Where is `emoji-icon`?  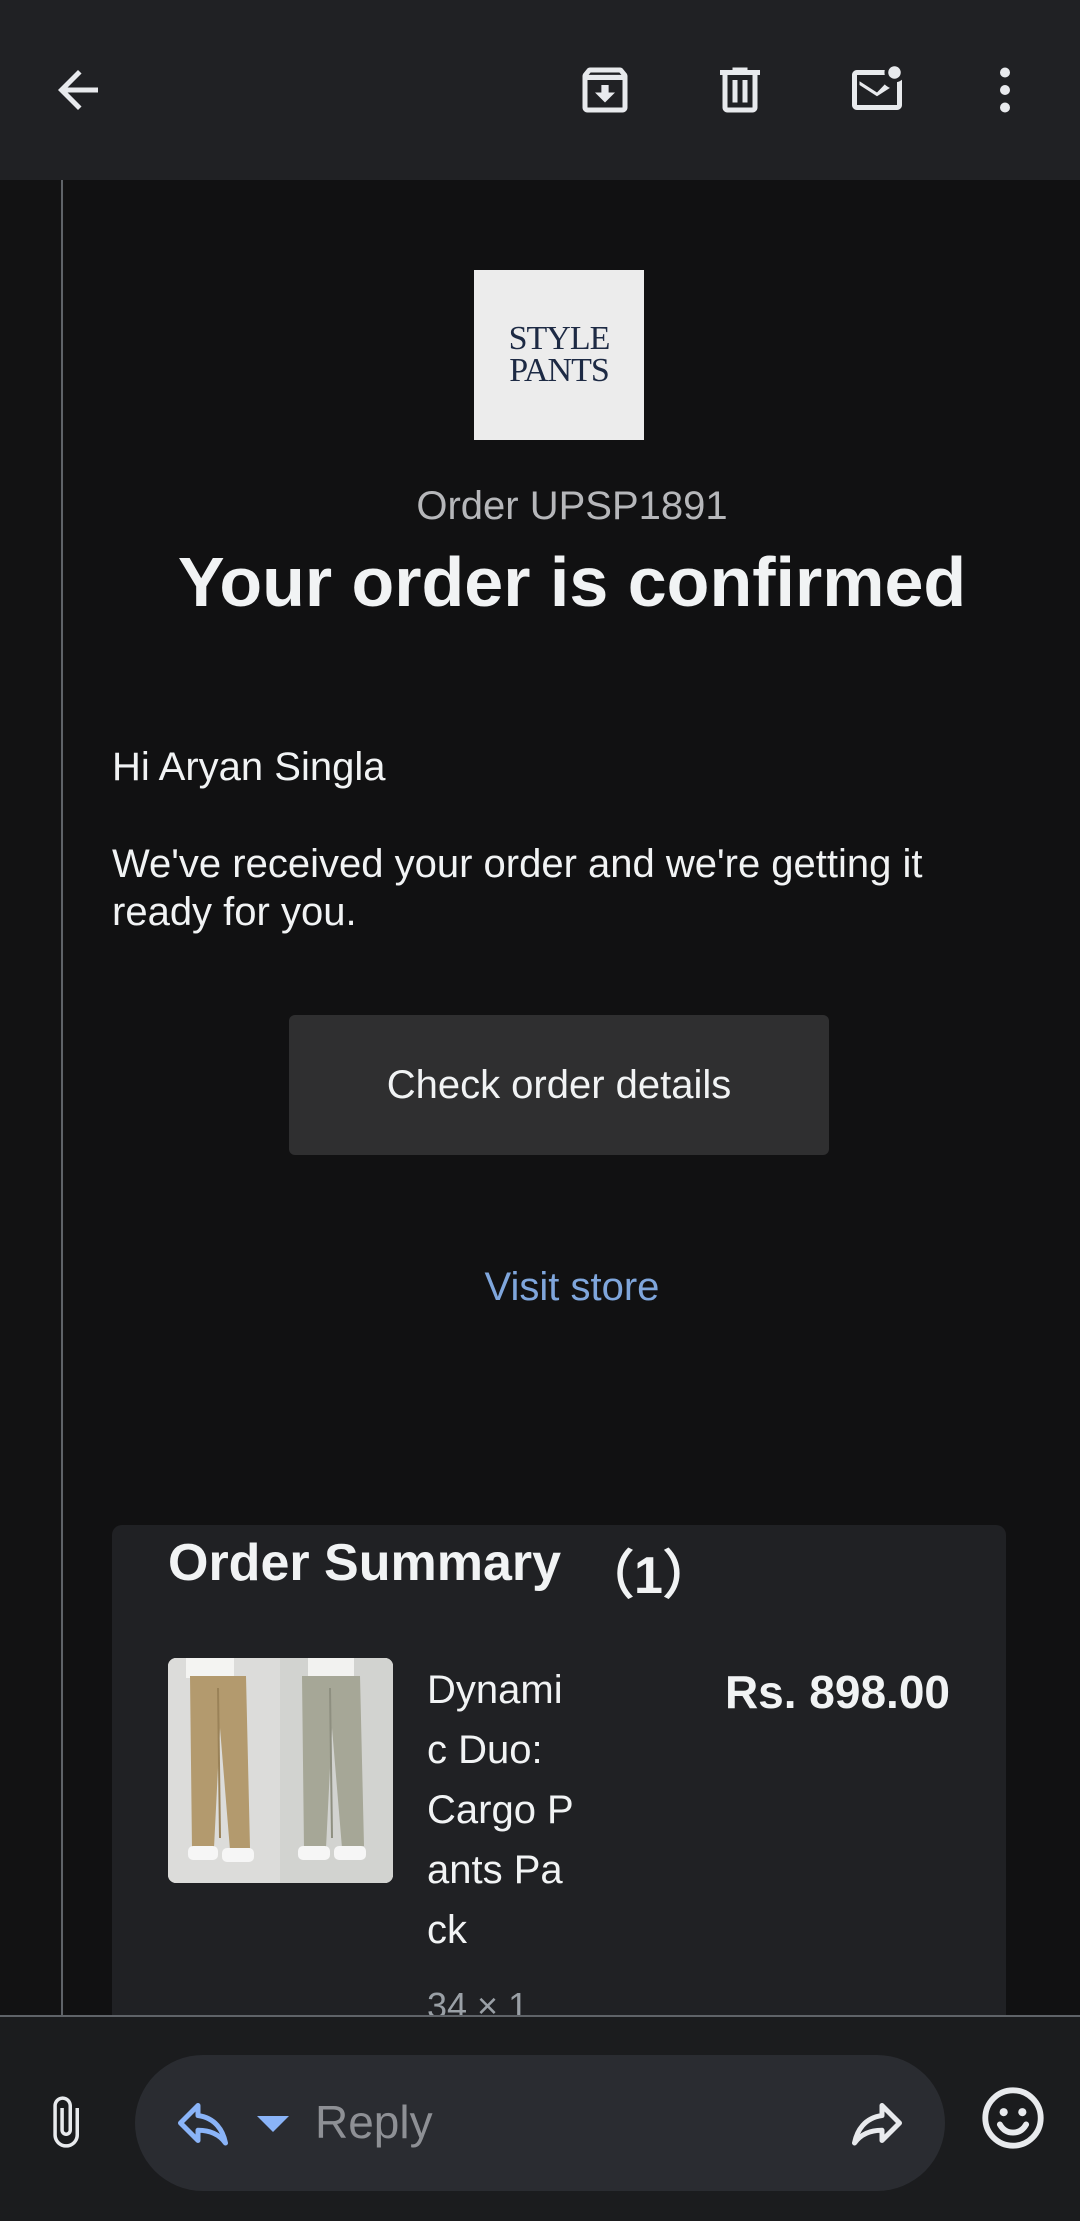 emoji-icon is located at coordinates (1013, 2118).